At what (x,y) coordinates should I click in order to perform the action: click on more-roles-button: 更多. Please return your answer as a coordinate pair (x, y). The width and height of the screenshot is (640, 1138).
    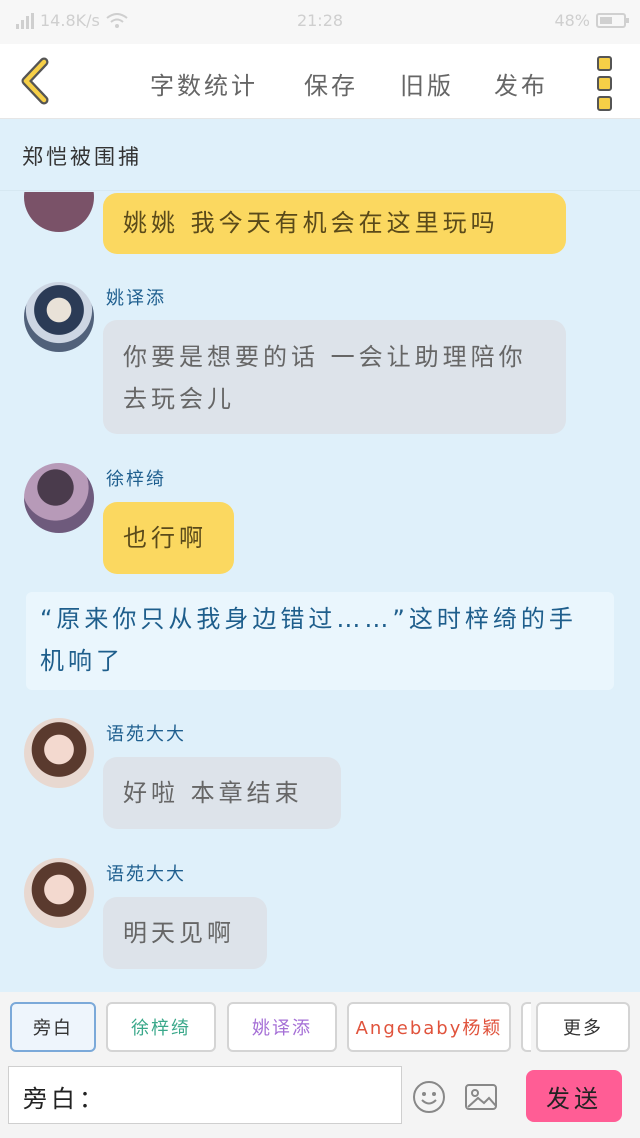
    Looking at the image, I should click on (583, 1027).